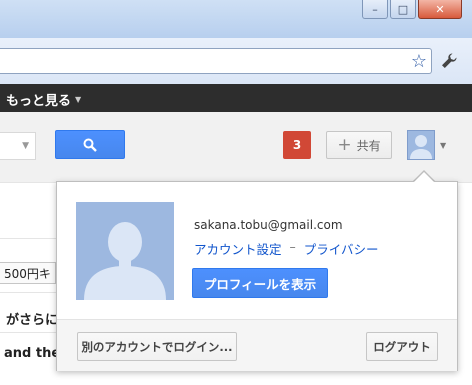  I want to click on close-button: ✕, so click(440, 9).